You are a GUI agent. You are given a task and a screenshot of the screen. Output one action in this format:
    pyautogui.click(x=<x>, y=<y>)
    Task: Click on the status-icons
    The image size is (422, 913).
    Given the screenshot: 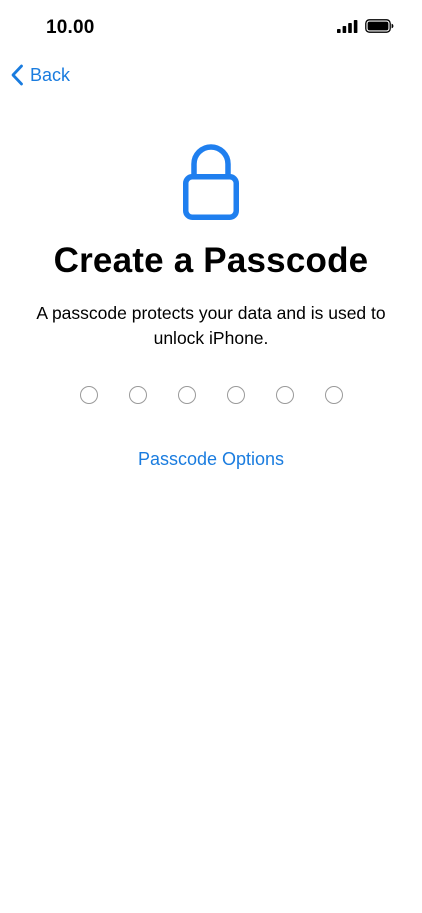 What is the action you would take?
    pyautogui.click(x=365, y=26)
    